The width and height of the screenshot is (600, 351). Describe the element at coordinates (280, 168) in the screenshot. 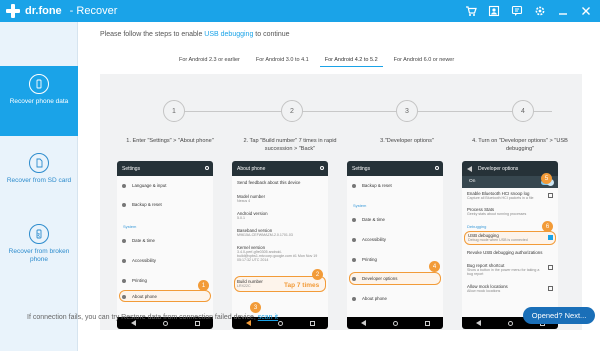

I see `phone-app-bar: About phone` at that location.